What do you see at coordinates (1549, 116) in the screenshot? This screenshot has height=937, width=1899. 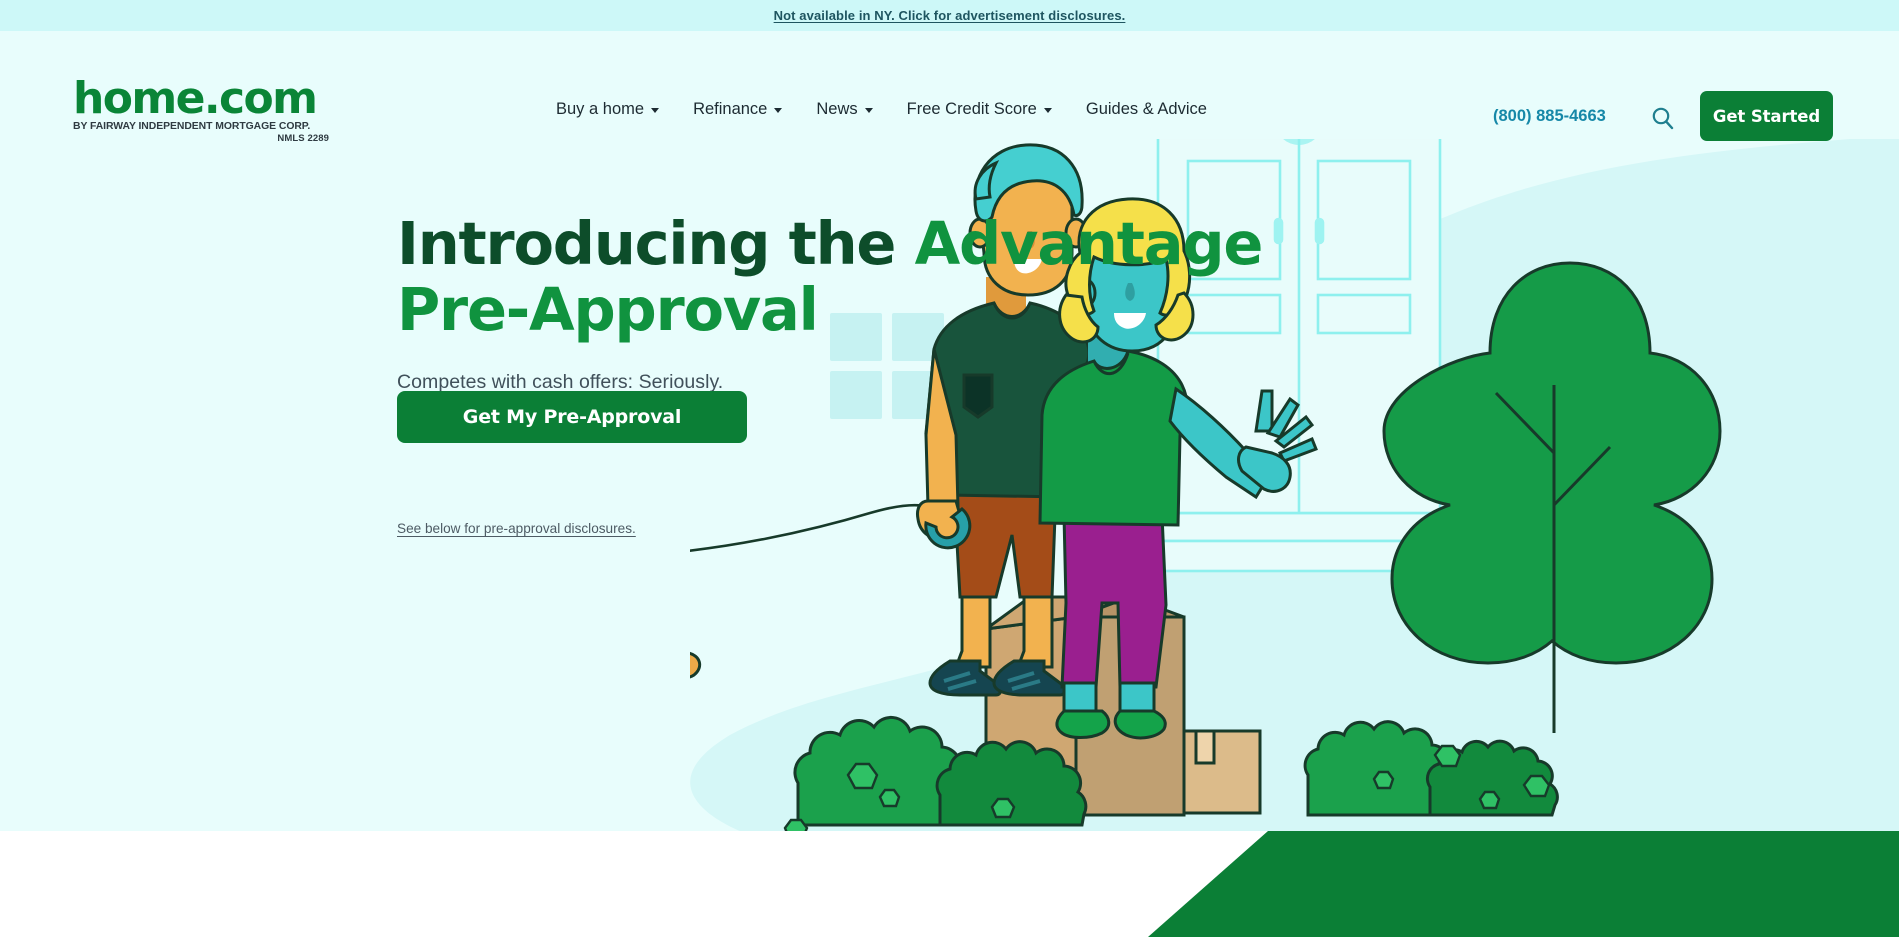 I see `phone-number-link: (800) 885-4663` at bounding box center [1549, 116].